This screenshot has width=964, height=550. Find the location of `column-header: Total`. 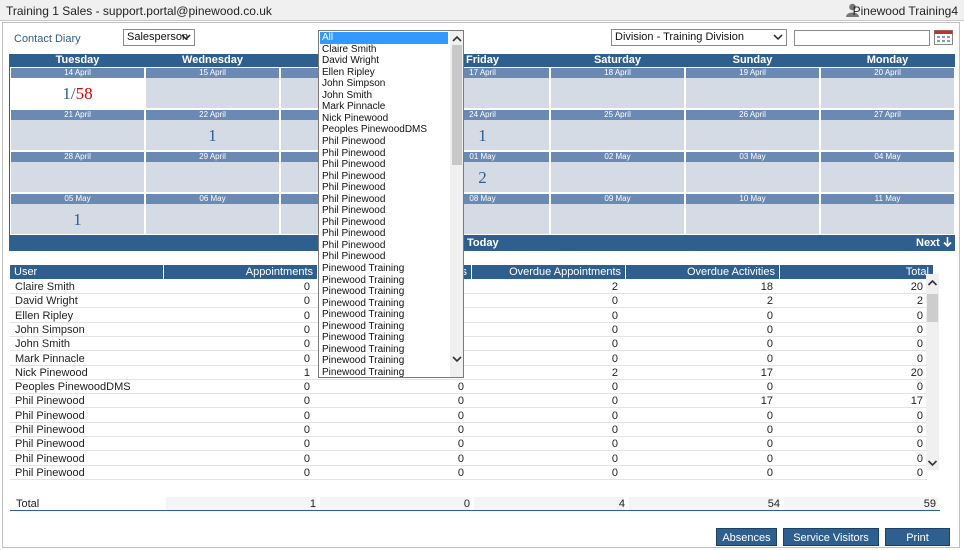

column-header: Total is located at coordinates (857, 272).